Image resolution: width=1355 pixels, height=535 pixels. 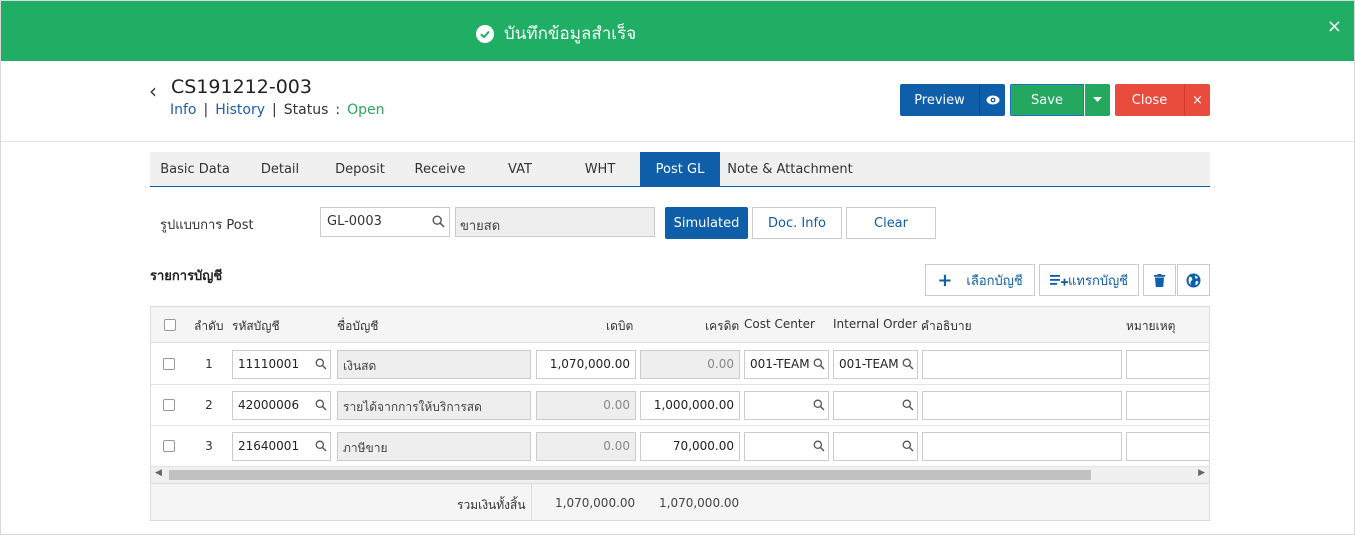 I want to click on total-debit: 1,070,000.00, so click(x=595, y=503).